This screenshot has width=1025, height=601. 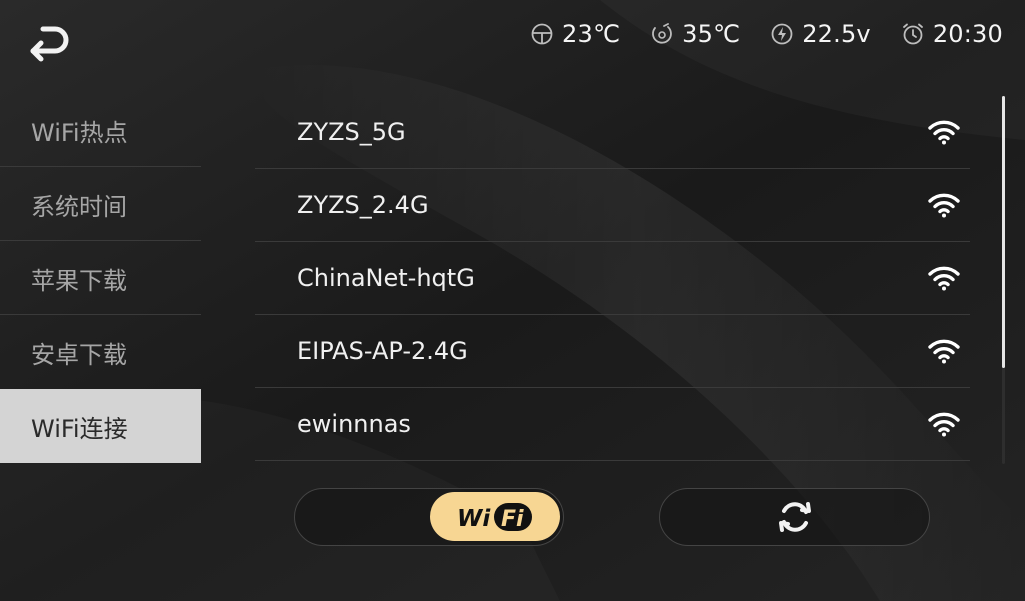 What do you see at coordinates (382, 351) in the screenshot?
I see `wifi-ssid: EIPAS-AP-2.4G` at bounding box center [382, 351].